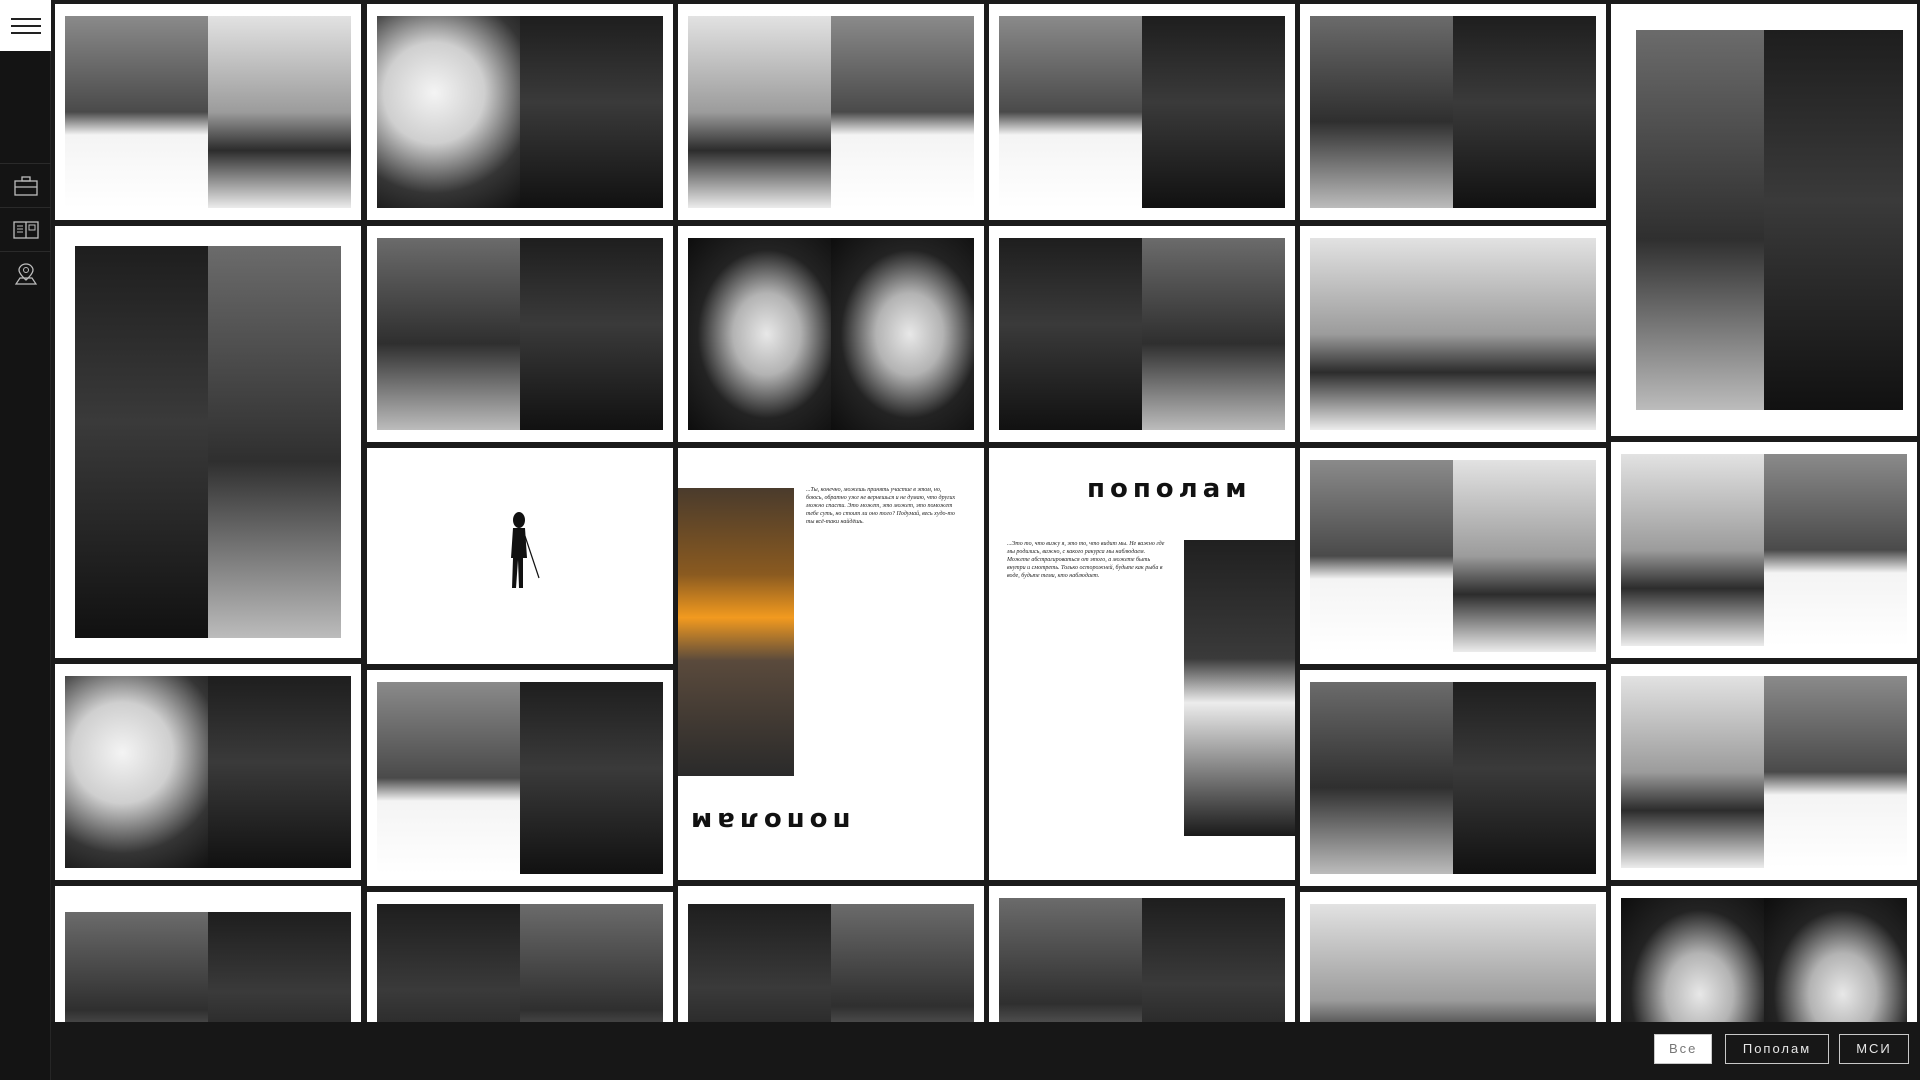  What do you see at coordinates (1764, 954) in the screenshot?
I see `gallery-item-tv-small` at bounding box center [1764, 954].